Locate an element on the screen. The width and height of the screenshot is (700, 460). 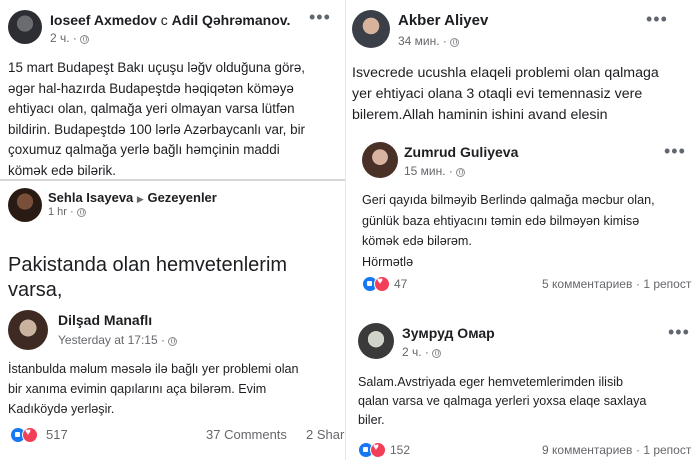
tagged-user: Adil Qəhrəmanov is located at coordinates (229, 20).